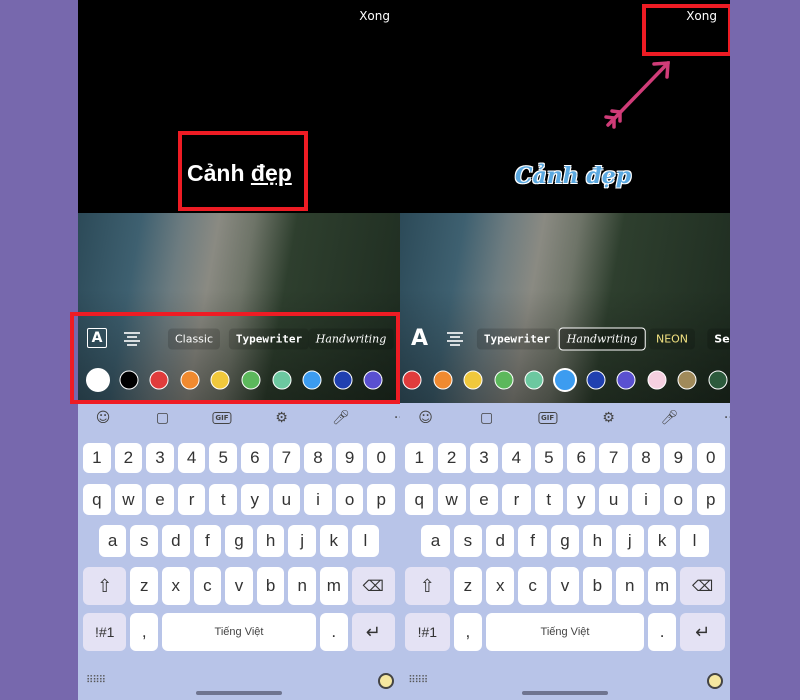 Image resolution: width=800 pixels, height=700 pixels. What do you see at coordinates (516, 458) in the screenshot?
I see `key-4: 4` at bounding box center [516, 458].